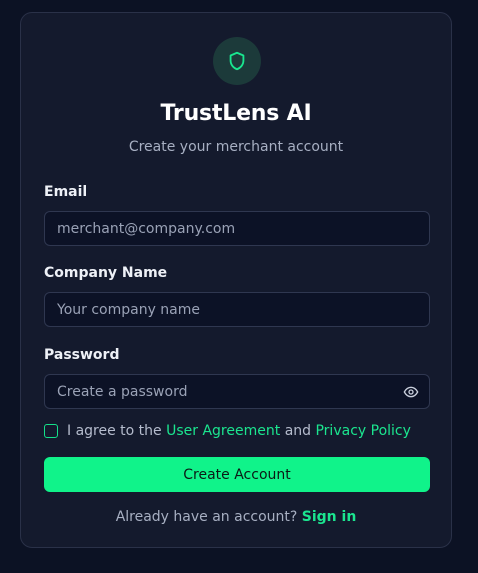 The height and width of the screenshot is (573, 478). I want to click on email-field: merchant@company.com, so click(237, 228).